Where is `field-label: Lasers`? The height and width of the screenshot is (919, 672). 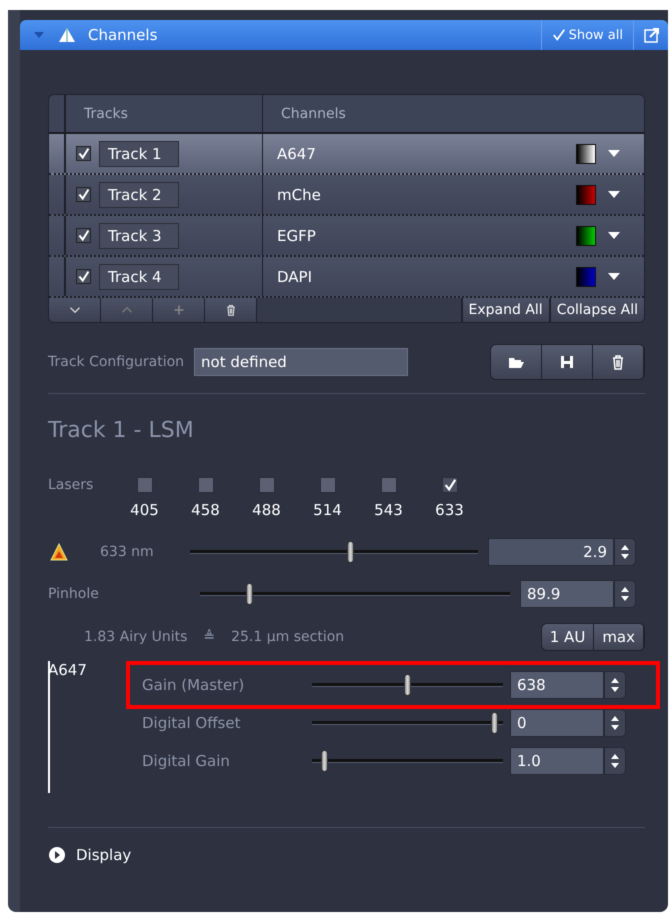
field-label: Lasers is located at coordinates (71, 486).